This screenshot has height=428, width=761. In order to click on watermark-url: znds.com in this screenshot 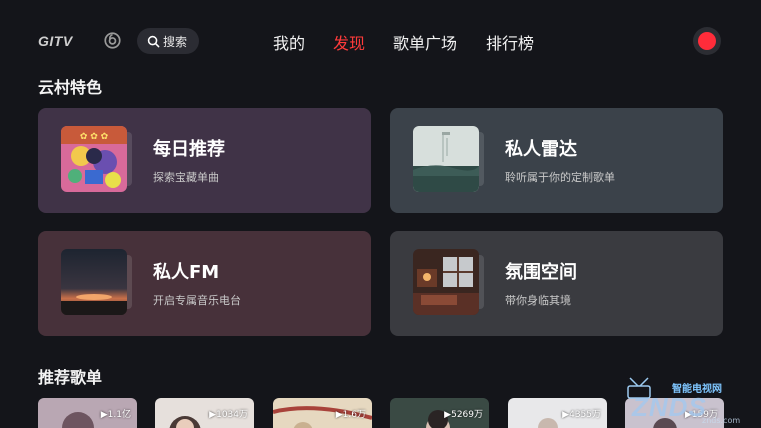, I will do `click(721, 420)`.